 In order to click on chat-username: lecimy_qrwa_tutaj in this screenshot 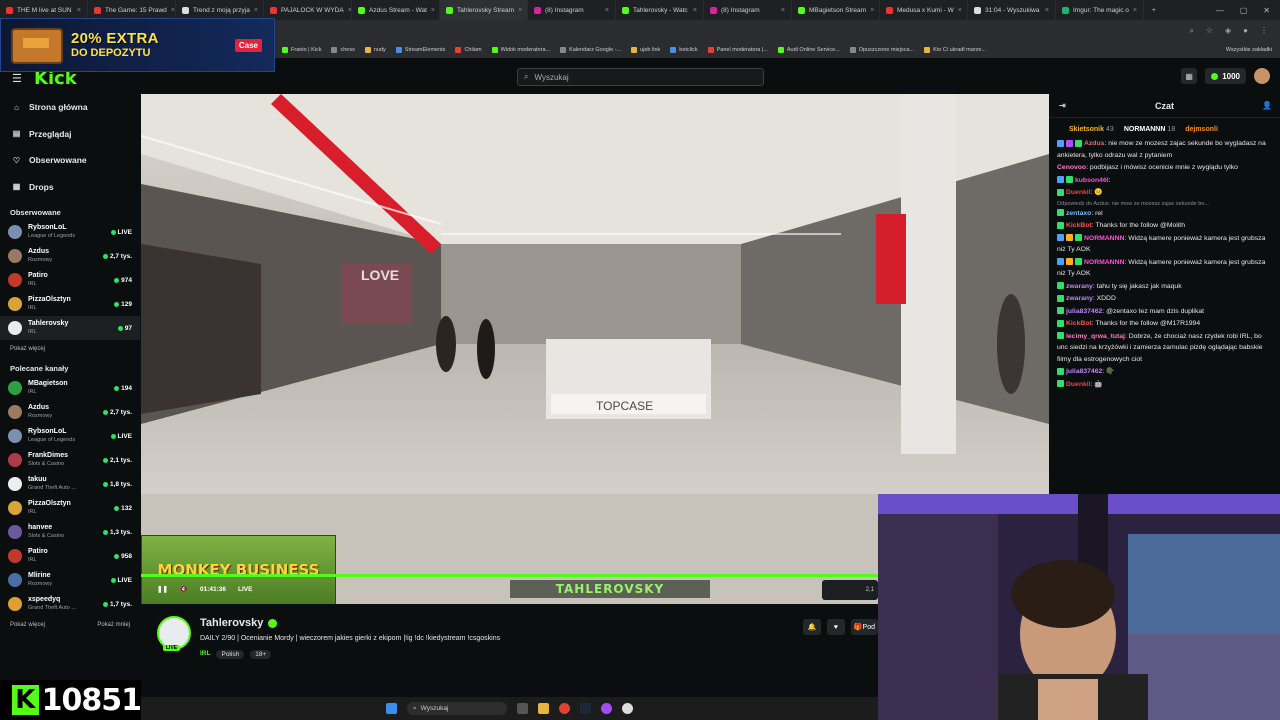, I will do `click(1095, 336)`.